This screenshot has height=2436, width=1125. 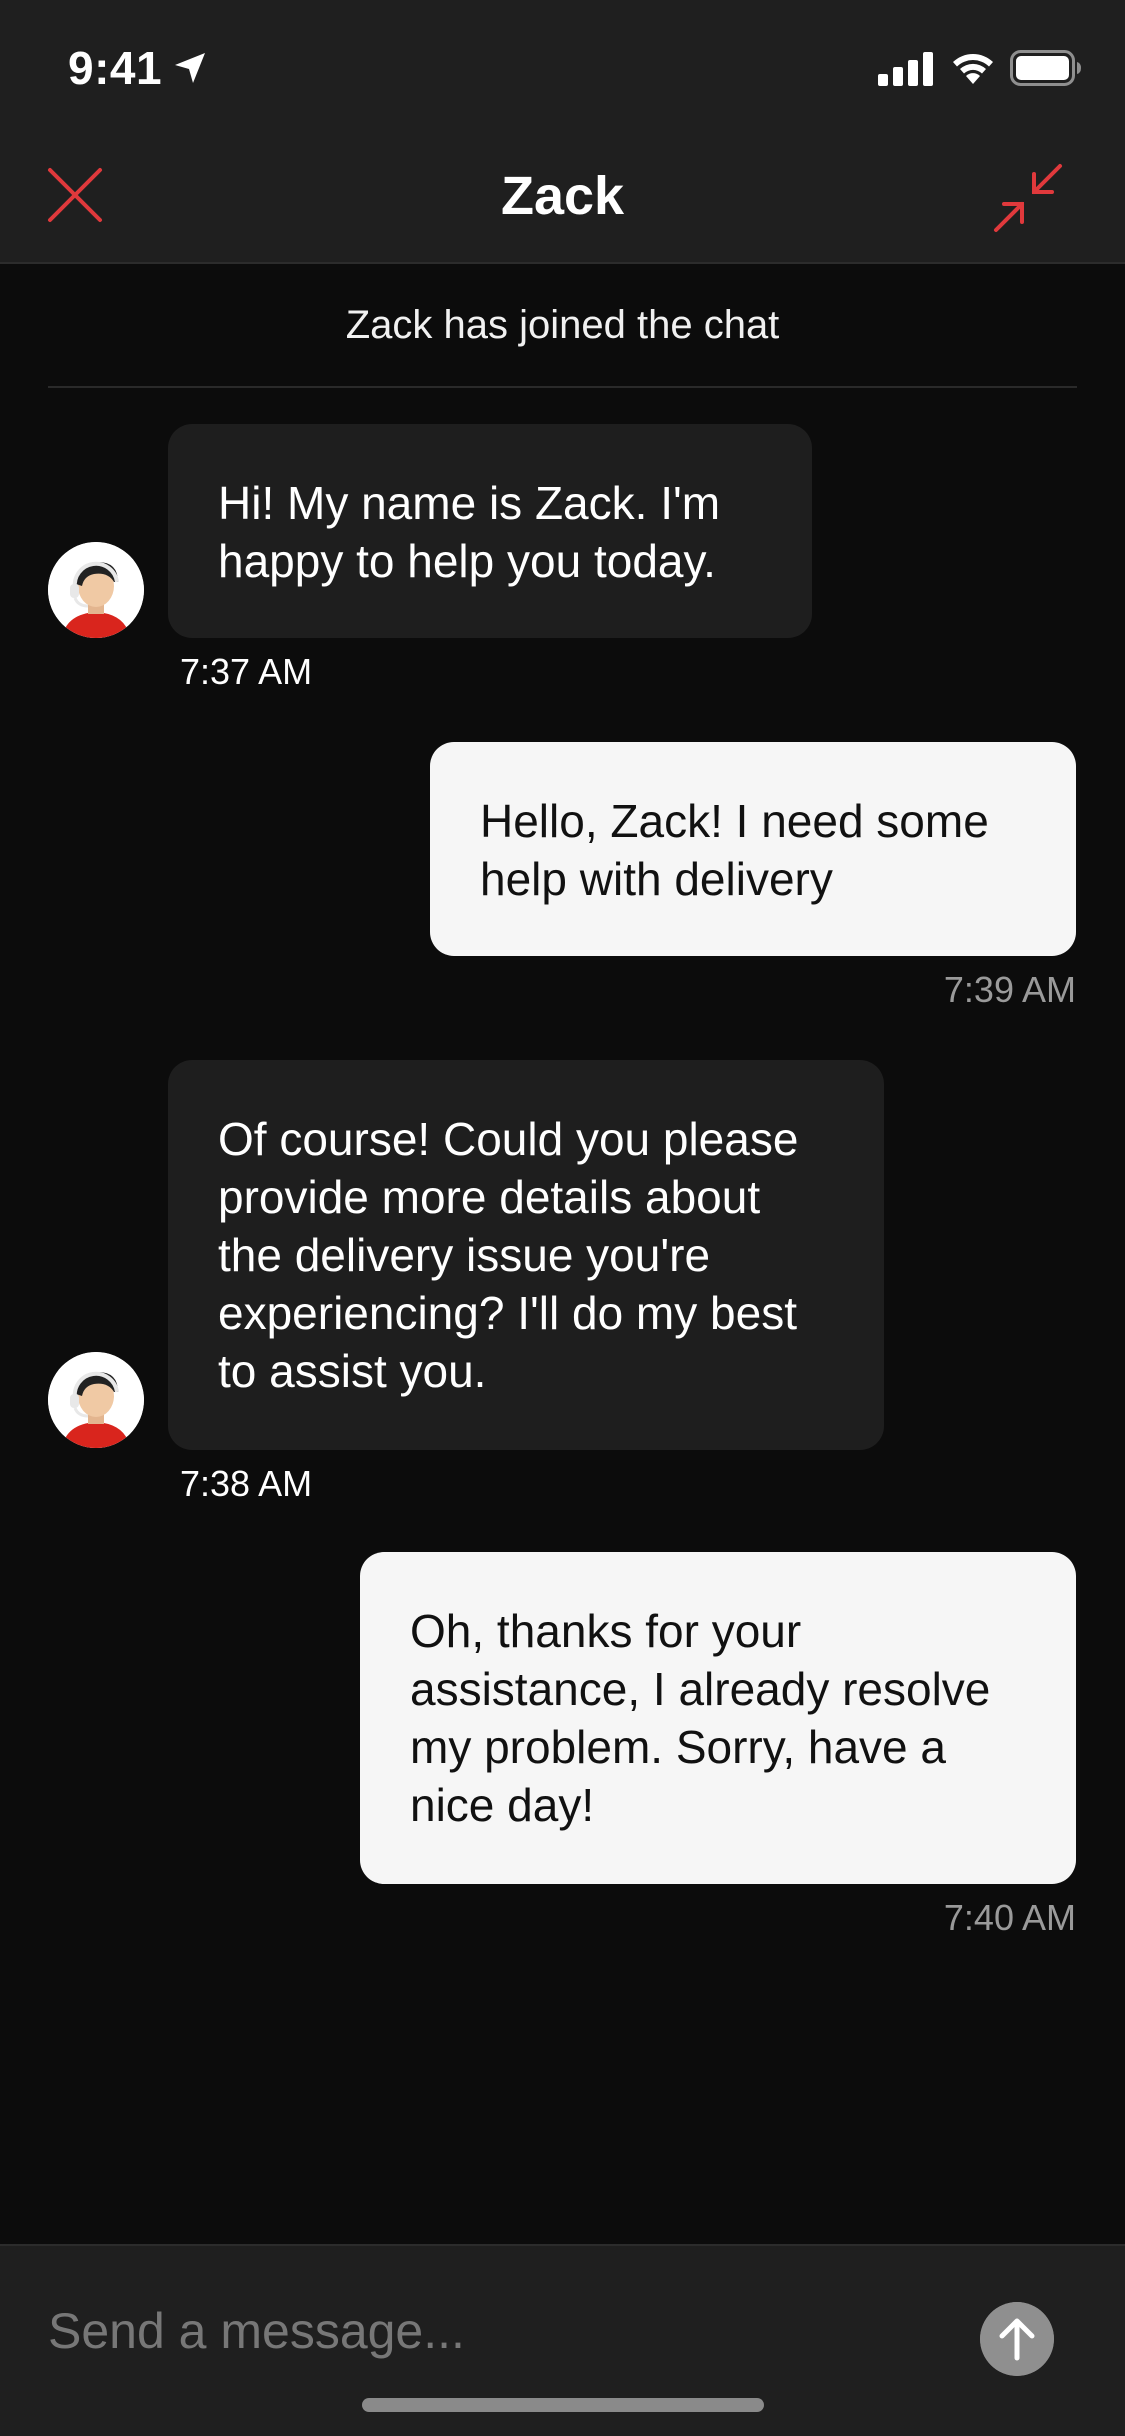 What do you see at coordinates (246, 671) in the screenshot?
I see `message-time: 7:37 AM` at bounding box center [246, 671].